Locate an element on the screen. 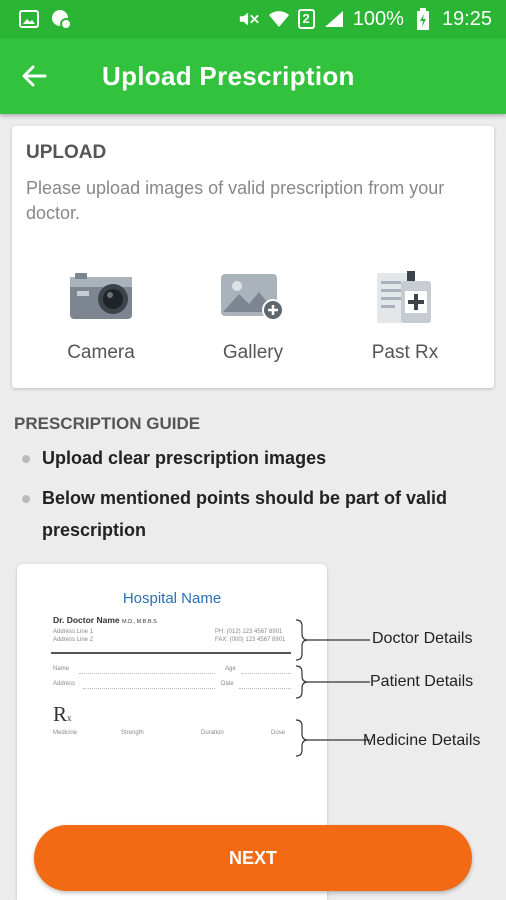 This screenshot has height=900, width=506. gallery-option: Gallery is located at coordinates (253, 315).